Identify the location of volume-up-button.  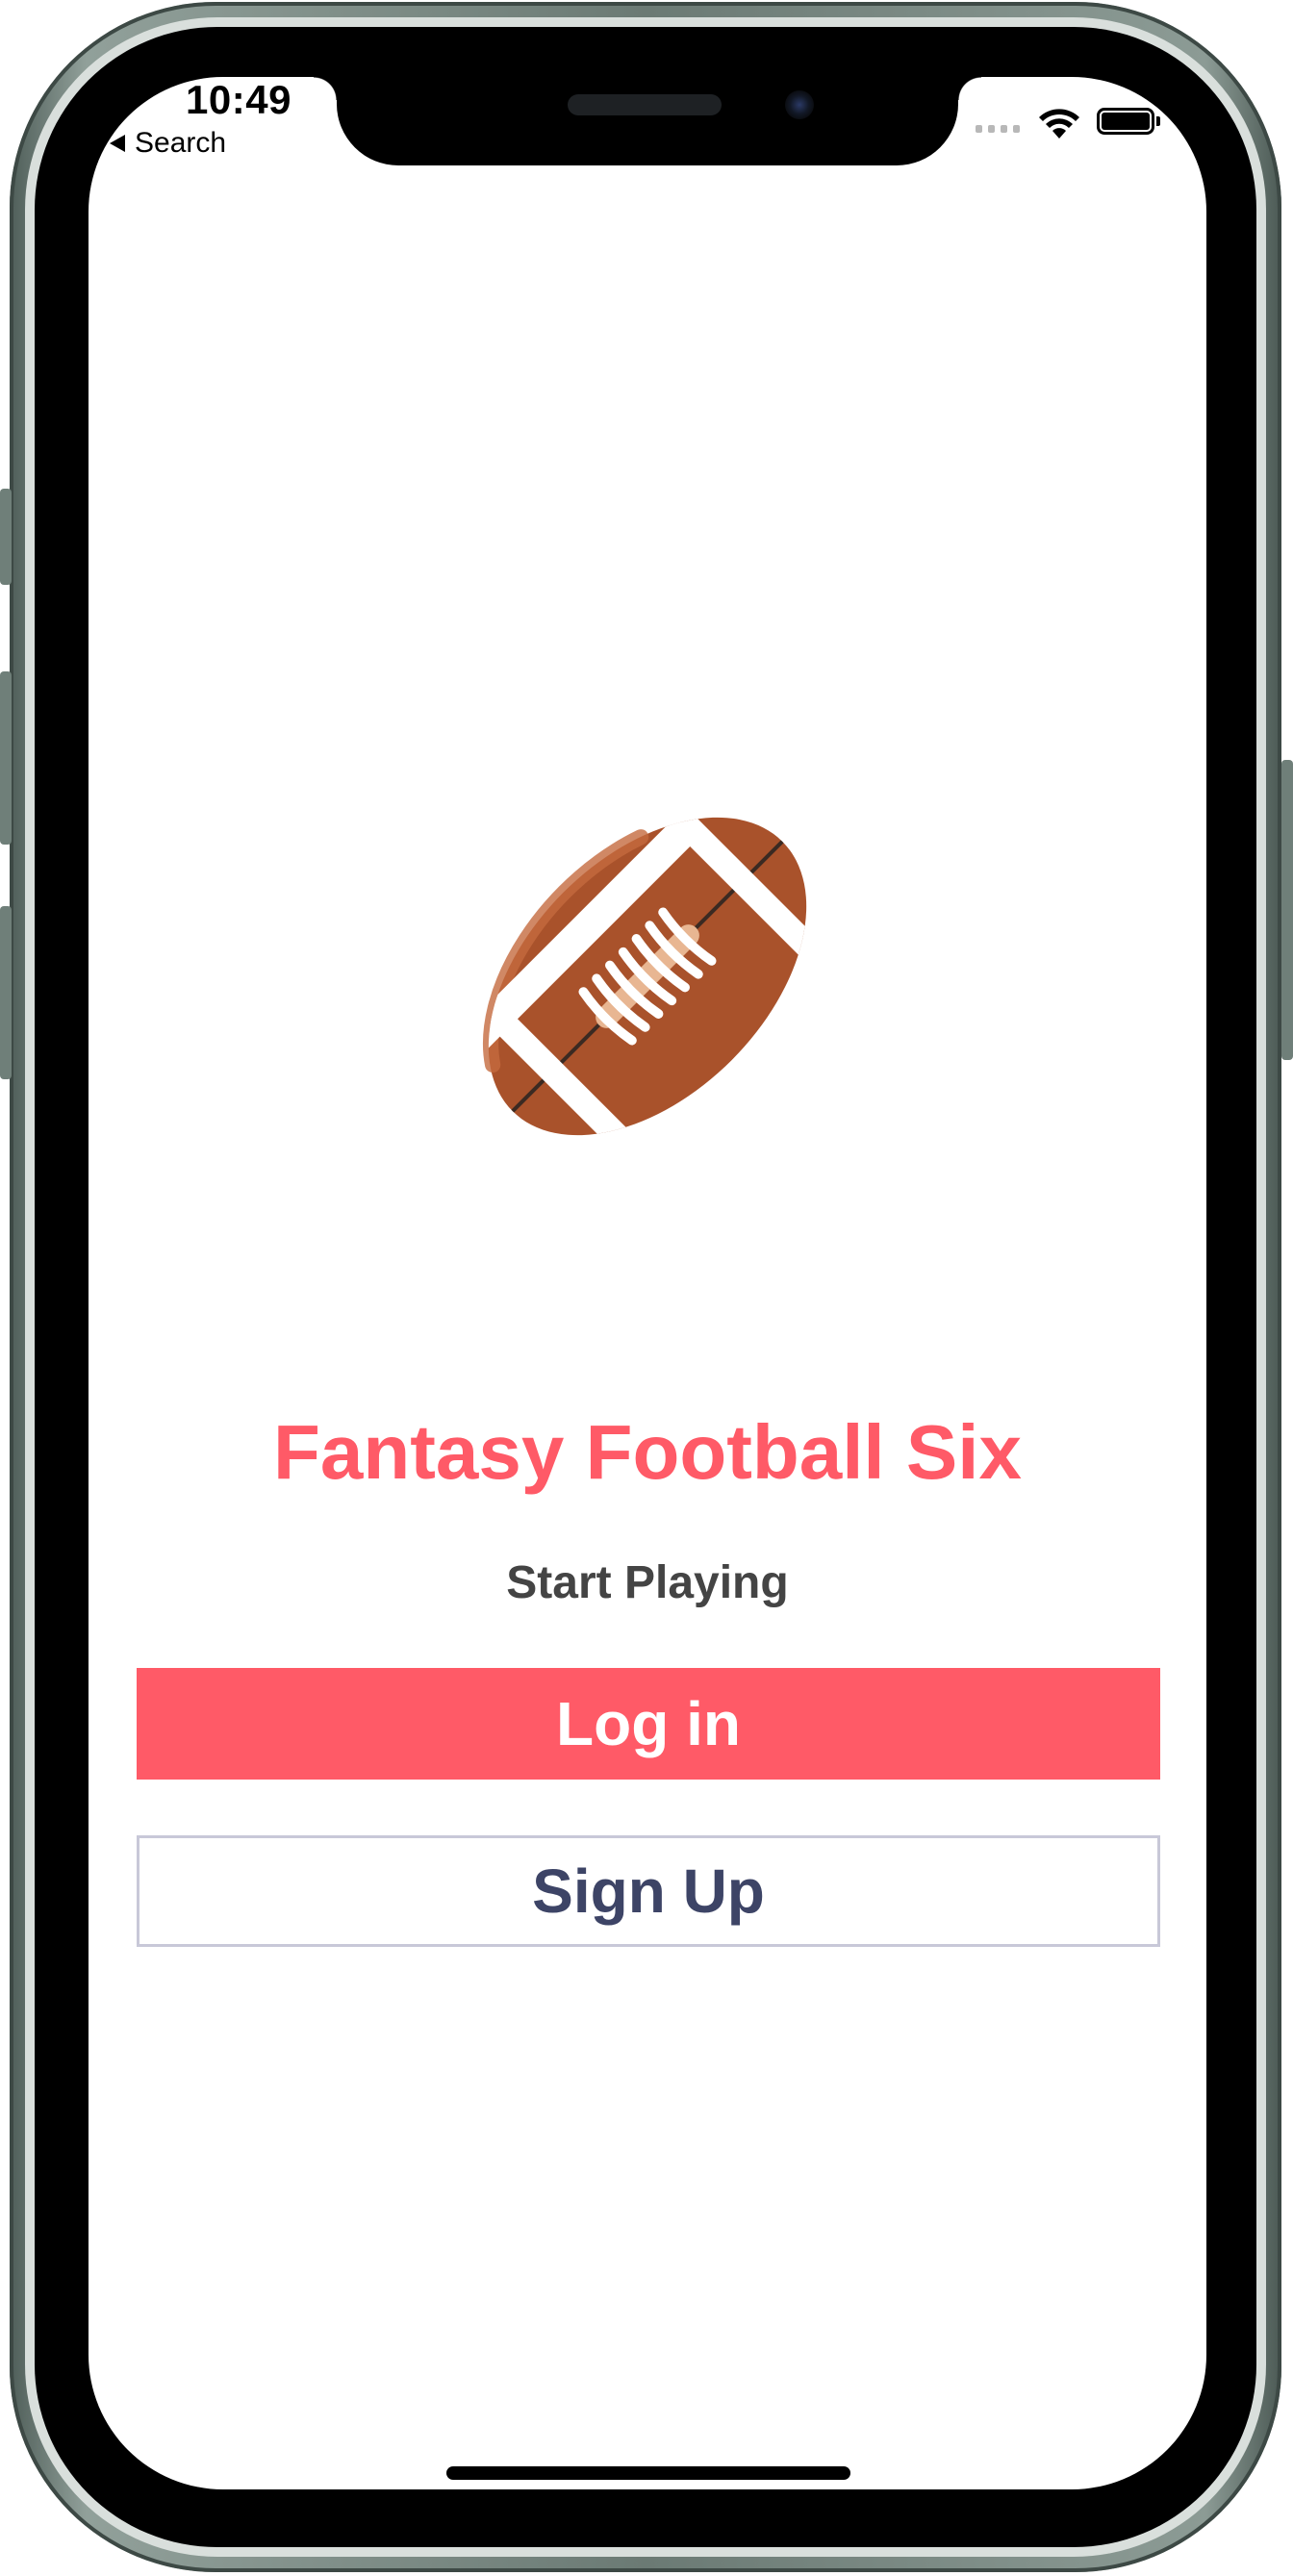
(6, 758).